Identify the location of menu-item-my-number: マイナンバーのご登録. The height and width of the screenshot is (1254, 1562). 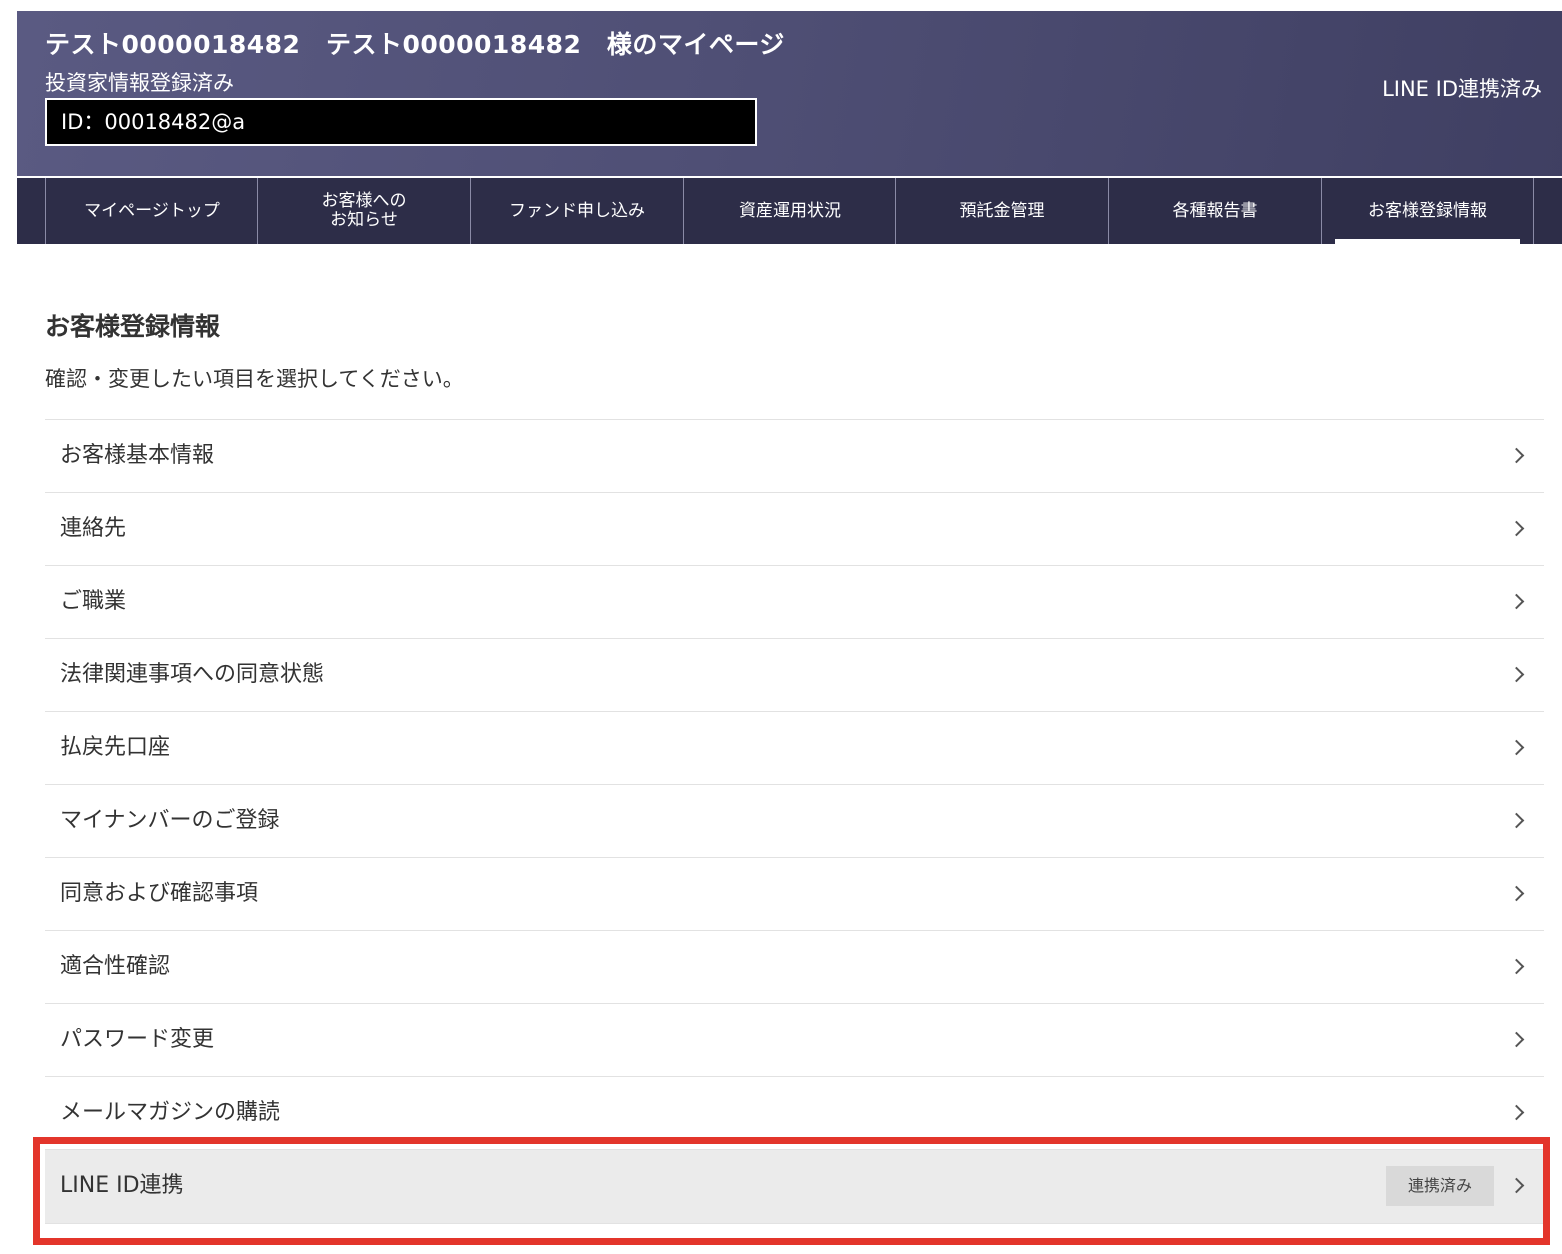
(794, 821).